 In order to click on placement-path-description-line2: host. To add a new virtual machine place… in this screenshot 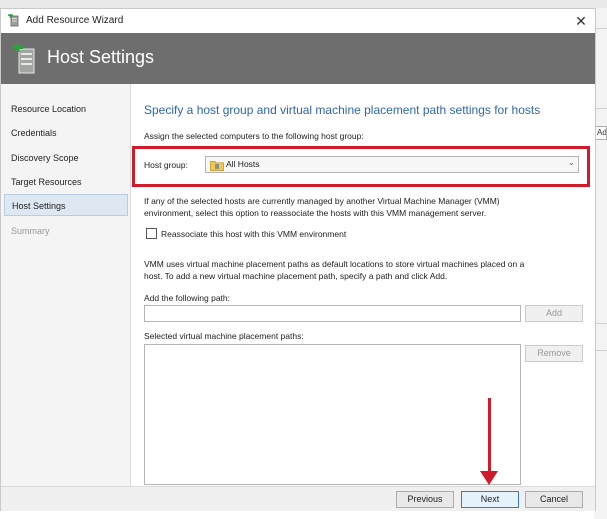, I will do `click(296, 276)`.